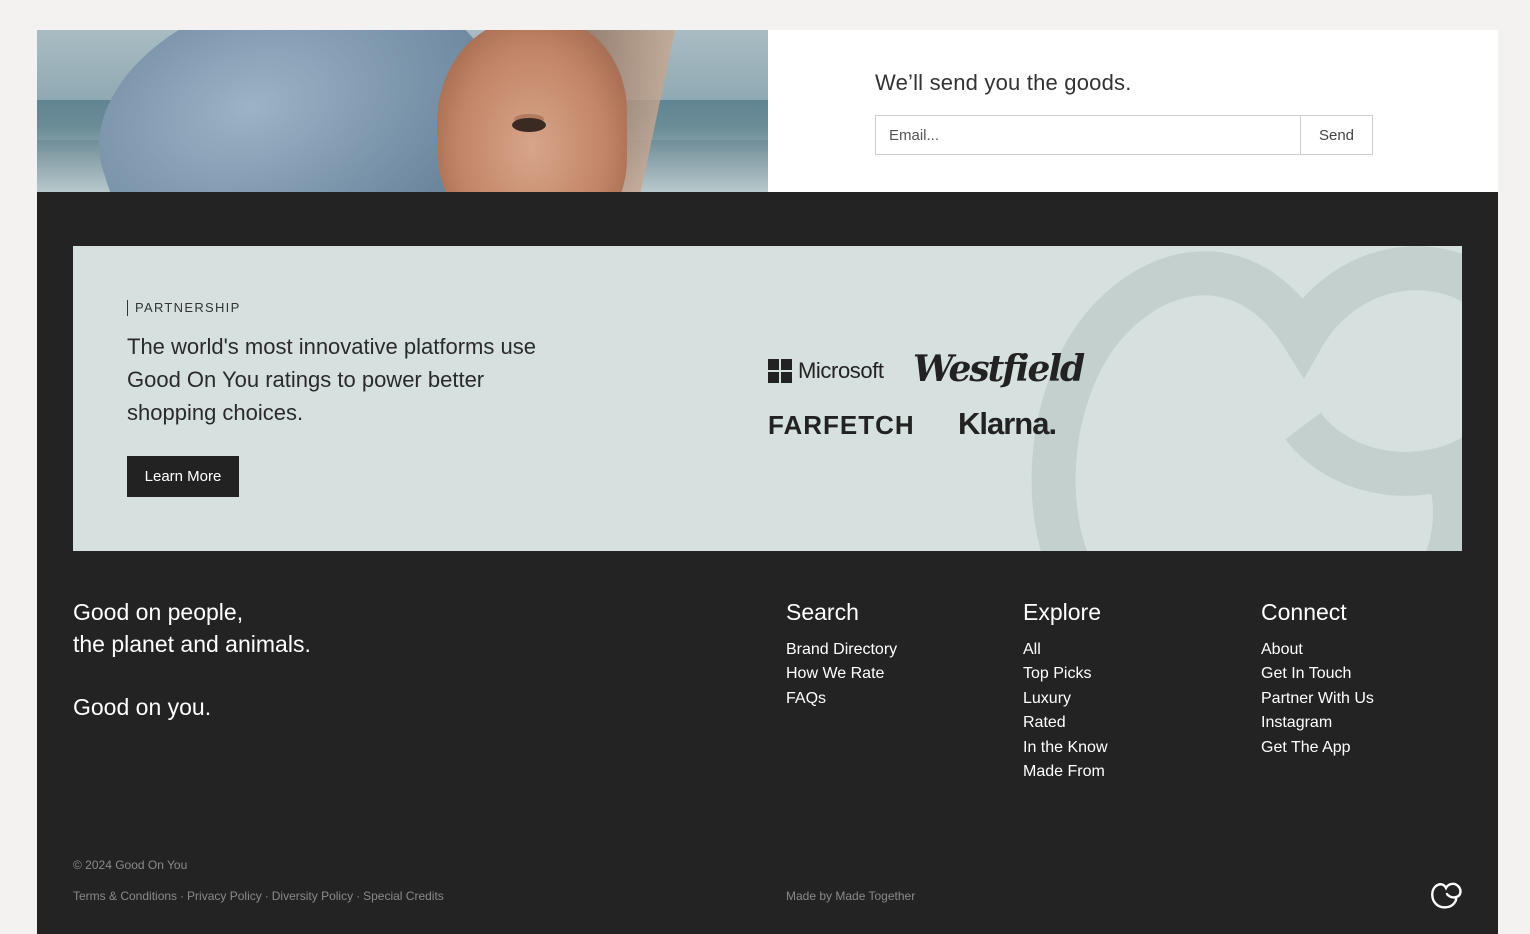 This screenshot has width=1530, height=934. I want to click on heart-logo-icon, so click(1446, 895).